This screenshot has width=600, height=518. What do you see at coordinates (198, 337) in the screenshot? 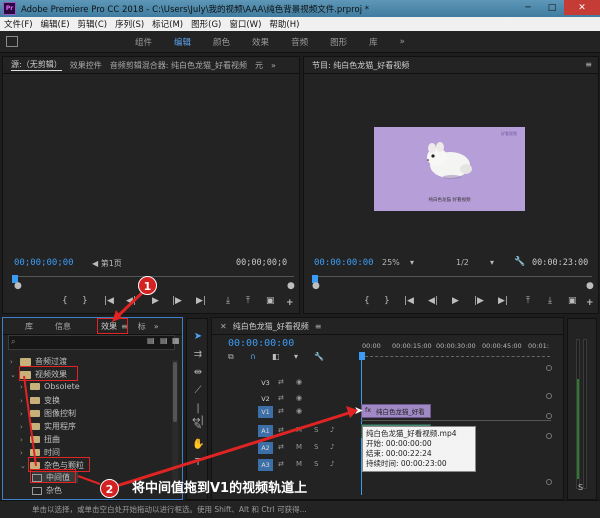
I see `selection-tool-icon: ➤` at bounding box center [198, 337].